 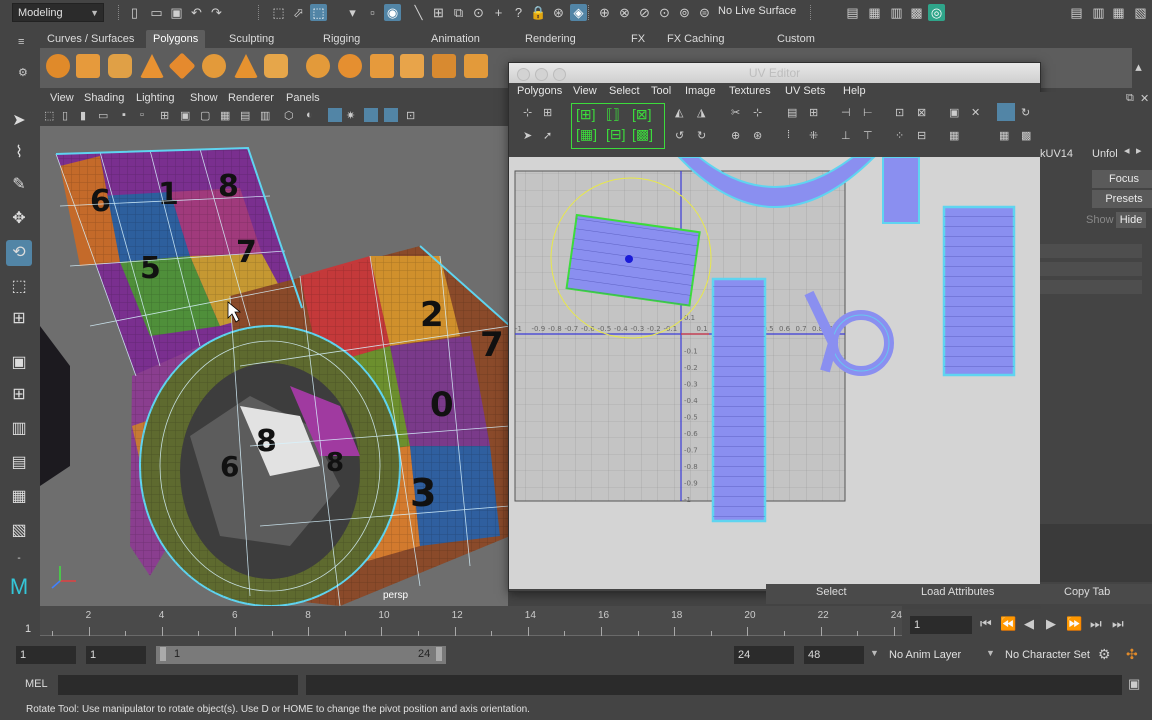 I want to click on viewport-menu-panels: Panels, so click(x=303, y=98).